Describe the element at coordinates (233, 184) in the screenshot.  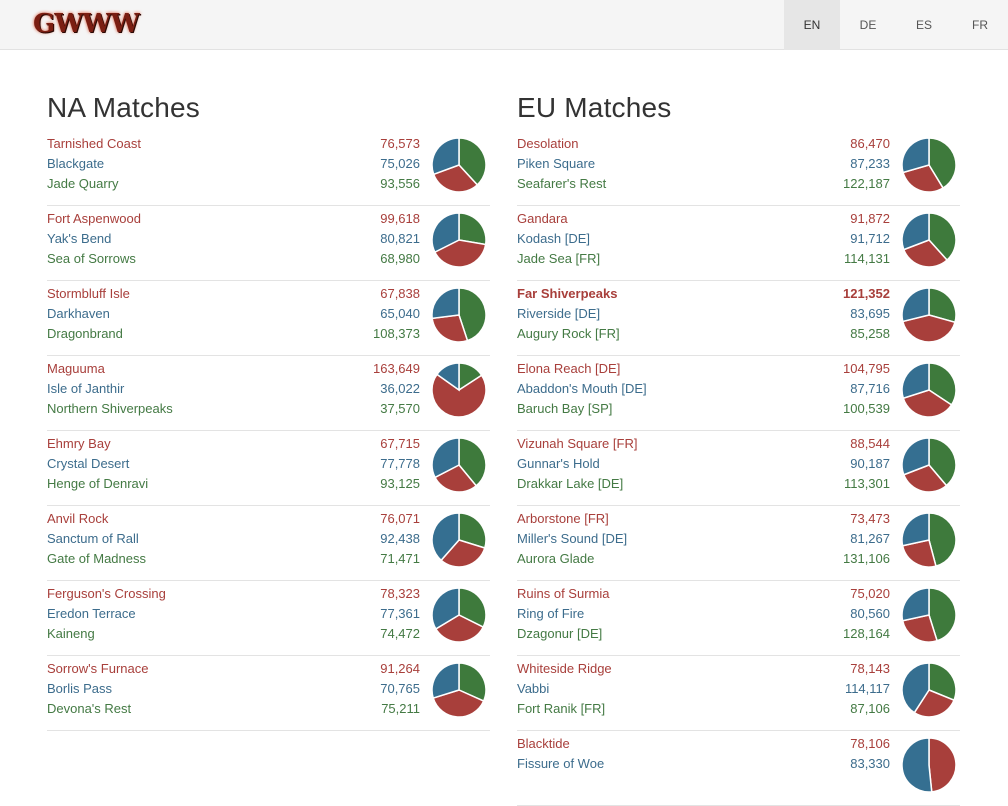
I see `team-green: Jade Quarry 93,556` at that location.